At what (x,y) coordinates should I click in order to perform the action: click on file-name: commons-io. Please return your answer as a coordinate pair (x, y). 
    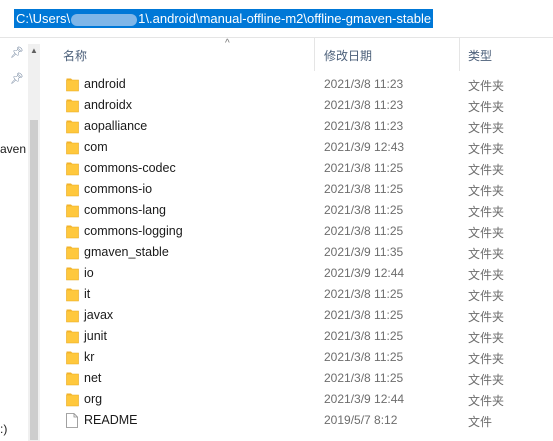
    Looking at the image, I should click on (118, 189).